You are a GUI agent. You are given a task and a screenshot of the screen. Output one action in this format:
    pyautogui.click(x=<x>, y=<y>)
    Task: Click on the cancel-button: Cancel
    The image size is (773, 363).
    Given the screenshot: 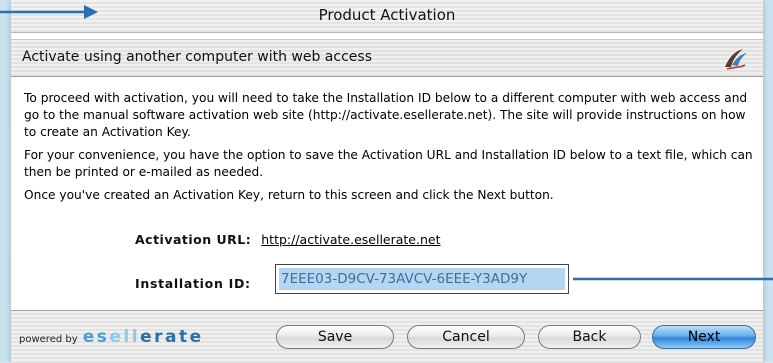 What is the action you would take?
    pyautogui.click(x=466, y=337)
    